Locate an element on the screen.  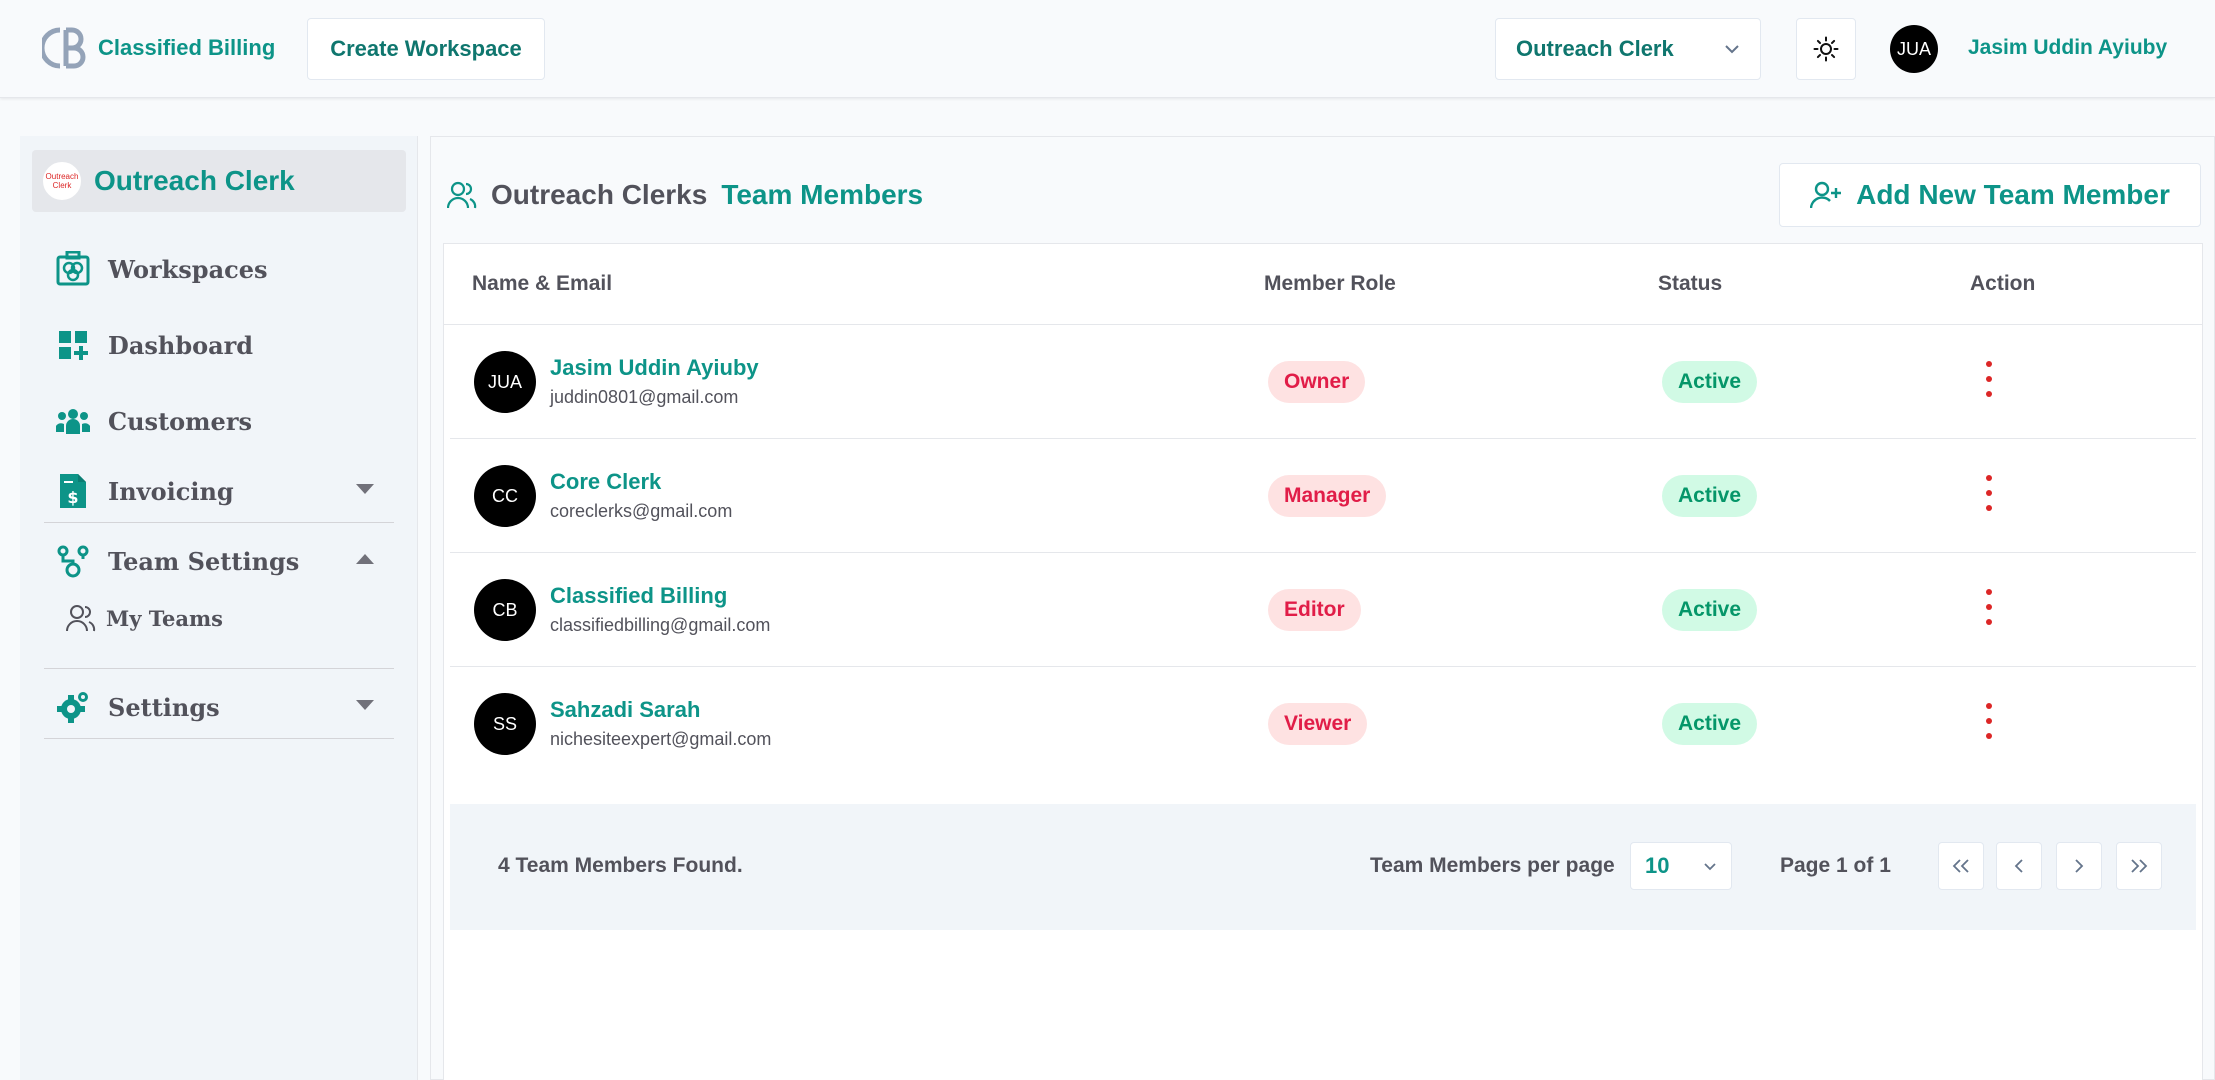
sidebar-item-customers: Customers is located at coordinates (153, 421).